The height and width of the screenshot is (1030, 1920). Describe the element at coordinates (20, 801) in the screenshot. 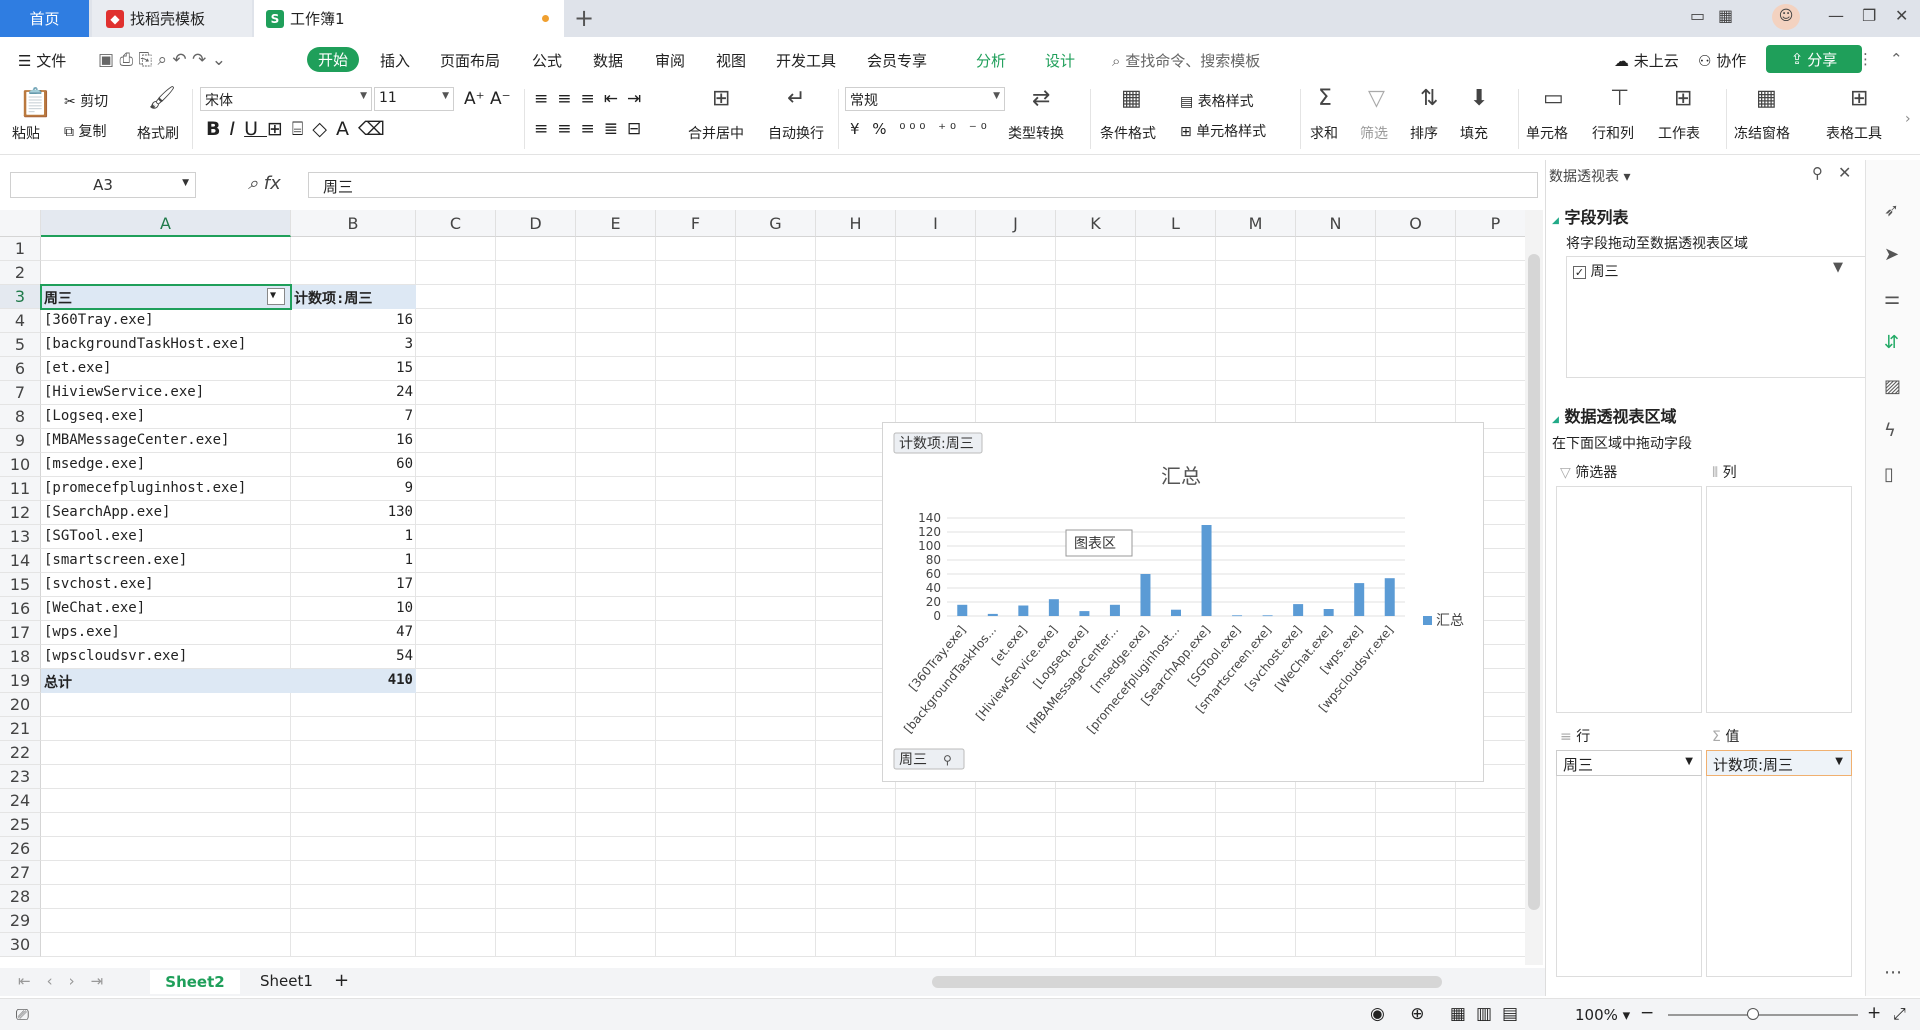

I see `row-header: 24` at that location.